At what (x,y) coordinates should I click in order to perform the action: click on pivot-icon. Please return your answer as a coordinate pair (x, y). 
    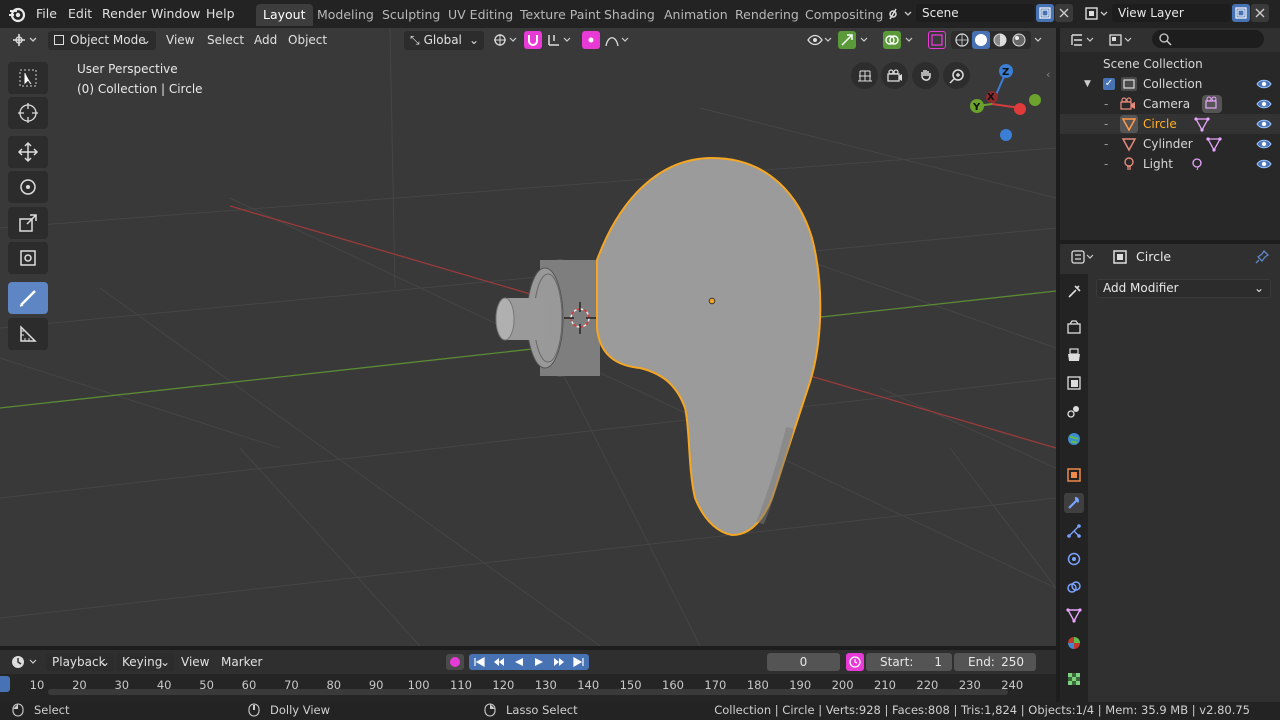
    Looking at the image, I should click on (506, 40).